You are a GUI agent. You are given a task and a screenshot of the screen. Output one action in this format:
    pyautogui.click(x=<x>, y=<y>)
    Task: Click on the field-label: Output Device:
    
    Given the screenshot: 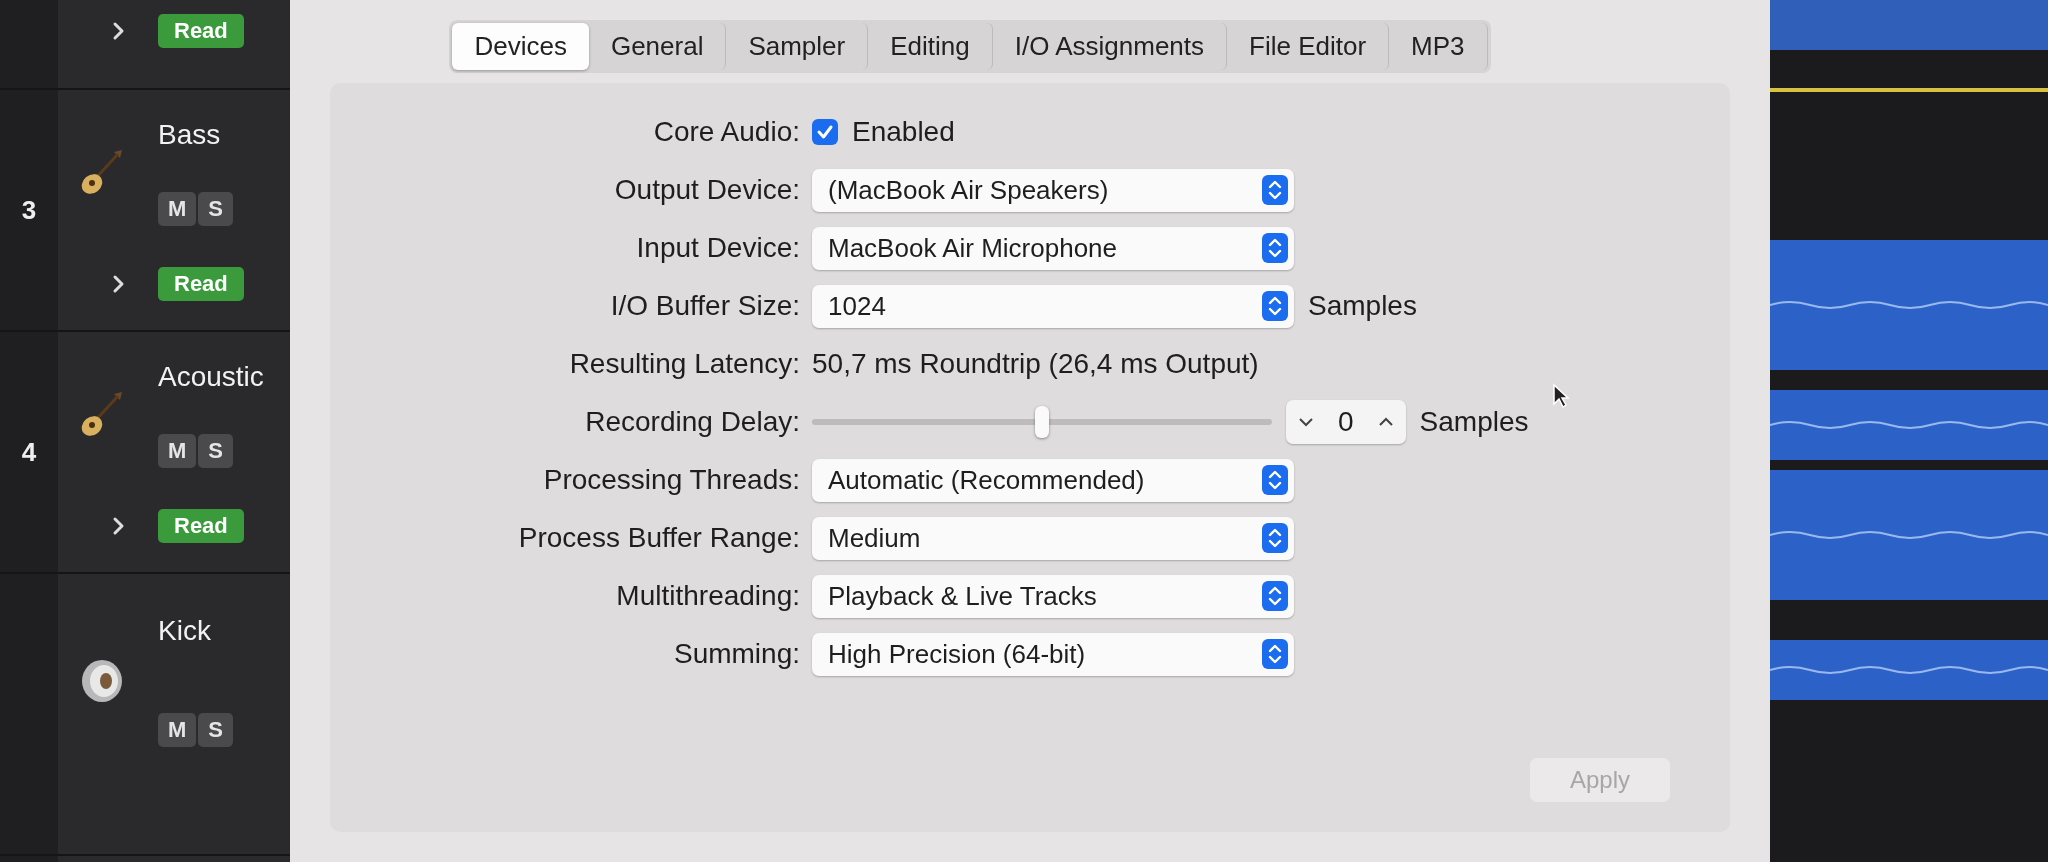 What is the action you would take?
    pyautogui.click(x=707, y=190)
    